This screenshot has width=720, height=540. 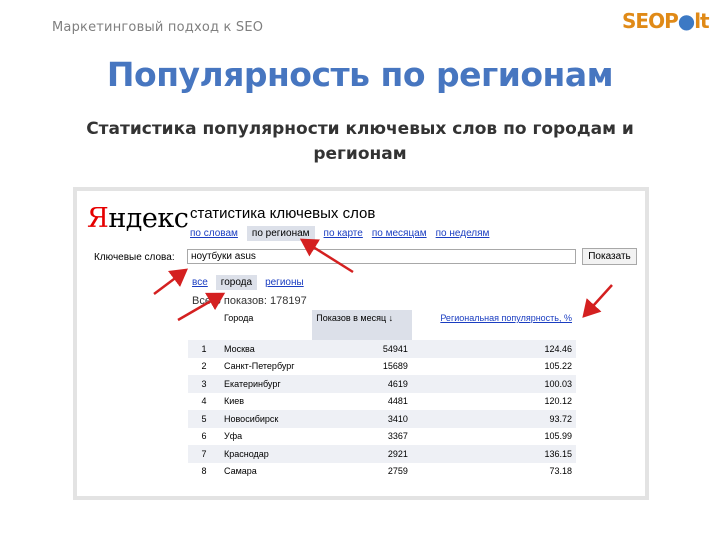 What do you see at coordinates (382, 402) in the screenshot?
I see `table-row: 4 Киев 4481 120.12` at bounding box center [382, 402].